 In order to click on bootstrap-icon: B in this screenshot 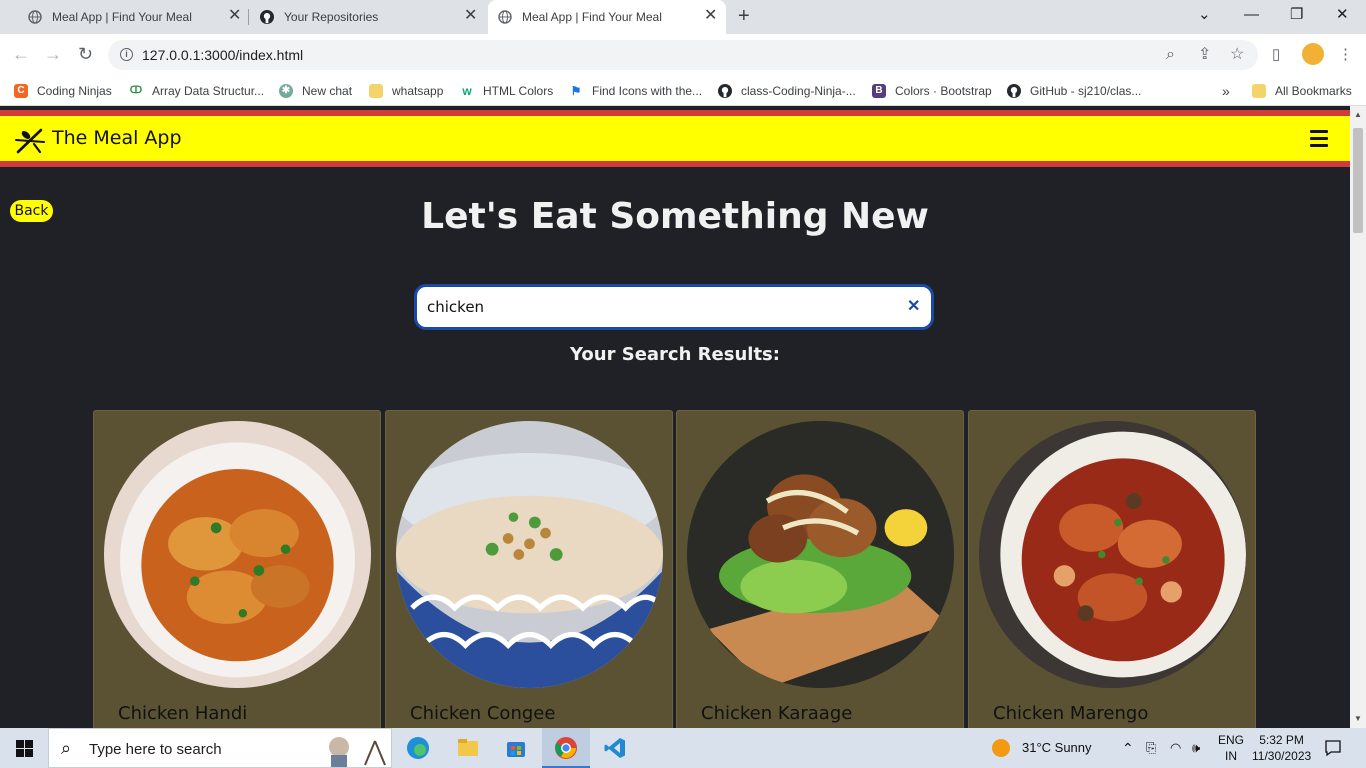, I will do `click(879, 91)`.